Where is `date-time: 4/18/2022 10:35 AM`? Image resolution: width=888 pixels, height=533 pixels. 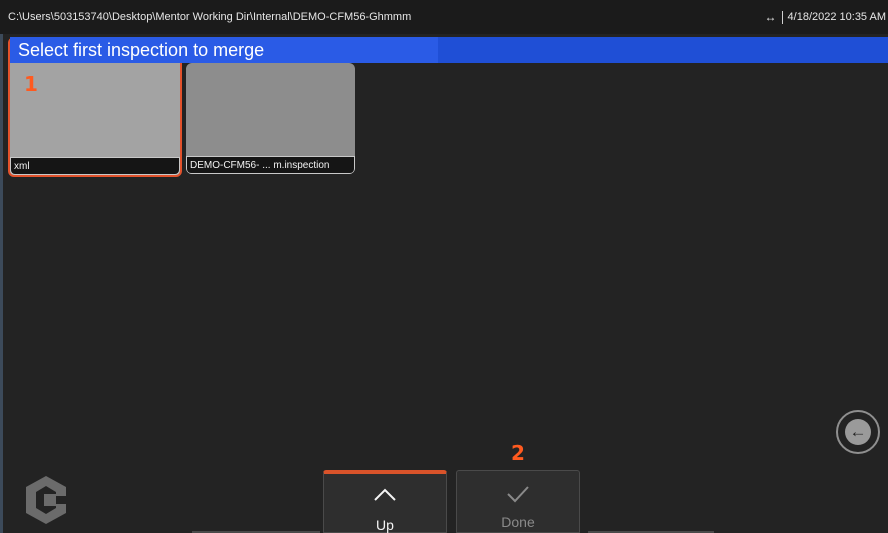
date-time: 4/18/2022 10:35 AM is located at coordinates (836, 17).